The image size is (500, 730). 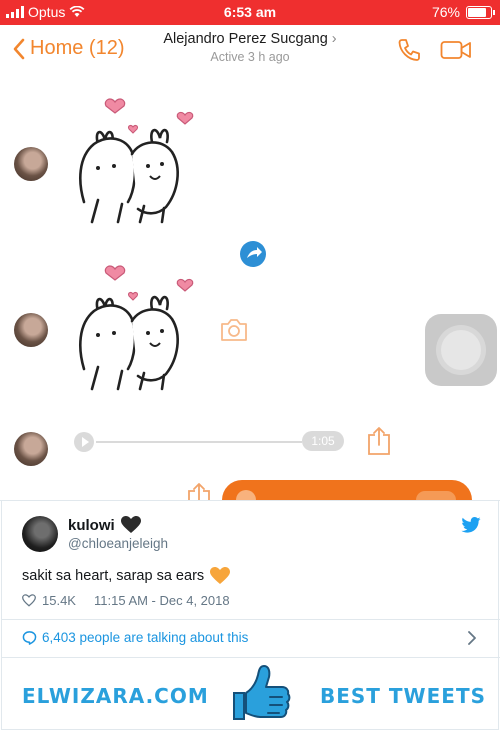 What do you see at coordinates (323, 441) in the screenshot?
I see `audio-duration: 1:05` at bounding box center [323, 441].